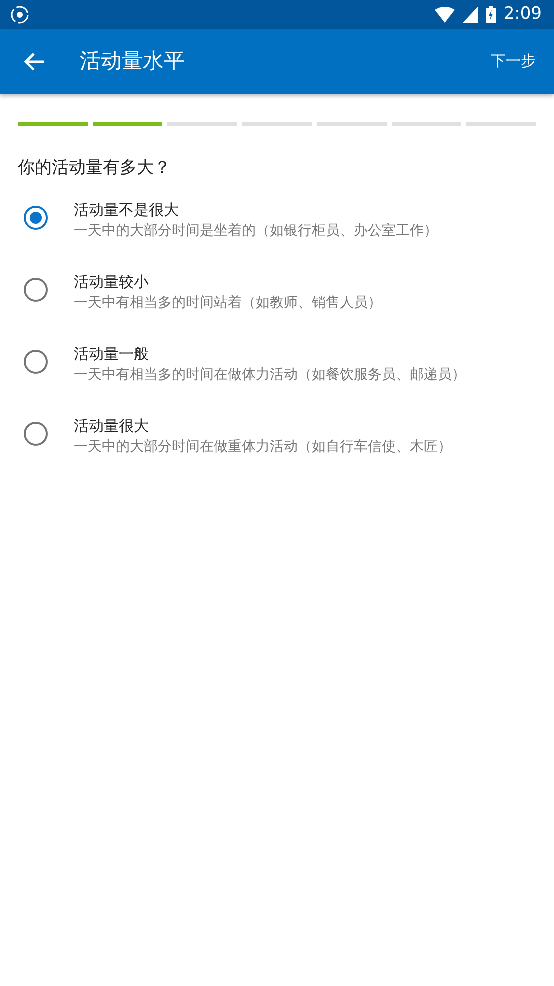  What do you see at coordinates (270, 375) in the screenshot?
I see `option-description: 一天中有相当多的时间在做体力活动（如餐饮服务员、邮递员）` at bounding box center [270, 375].